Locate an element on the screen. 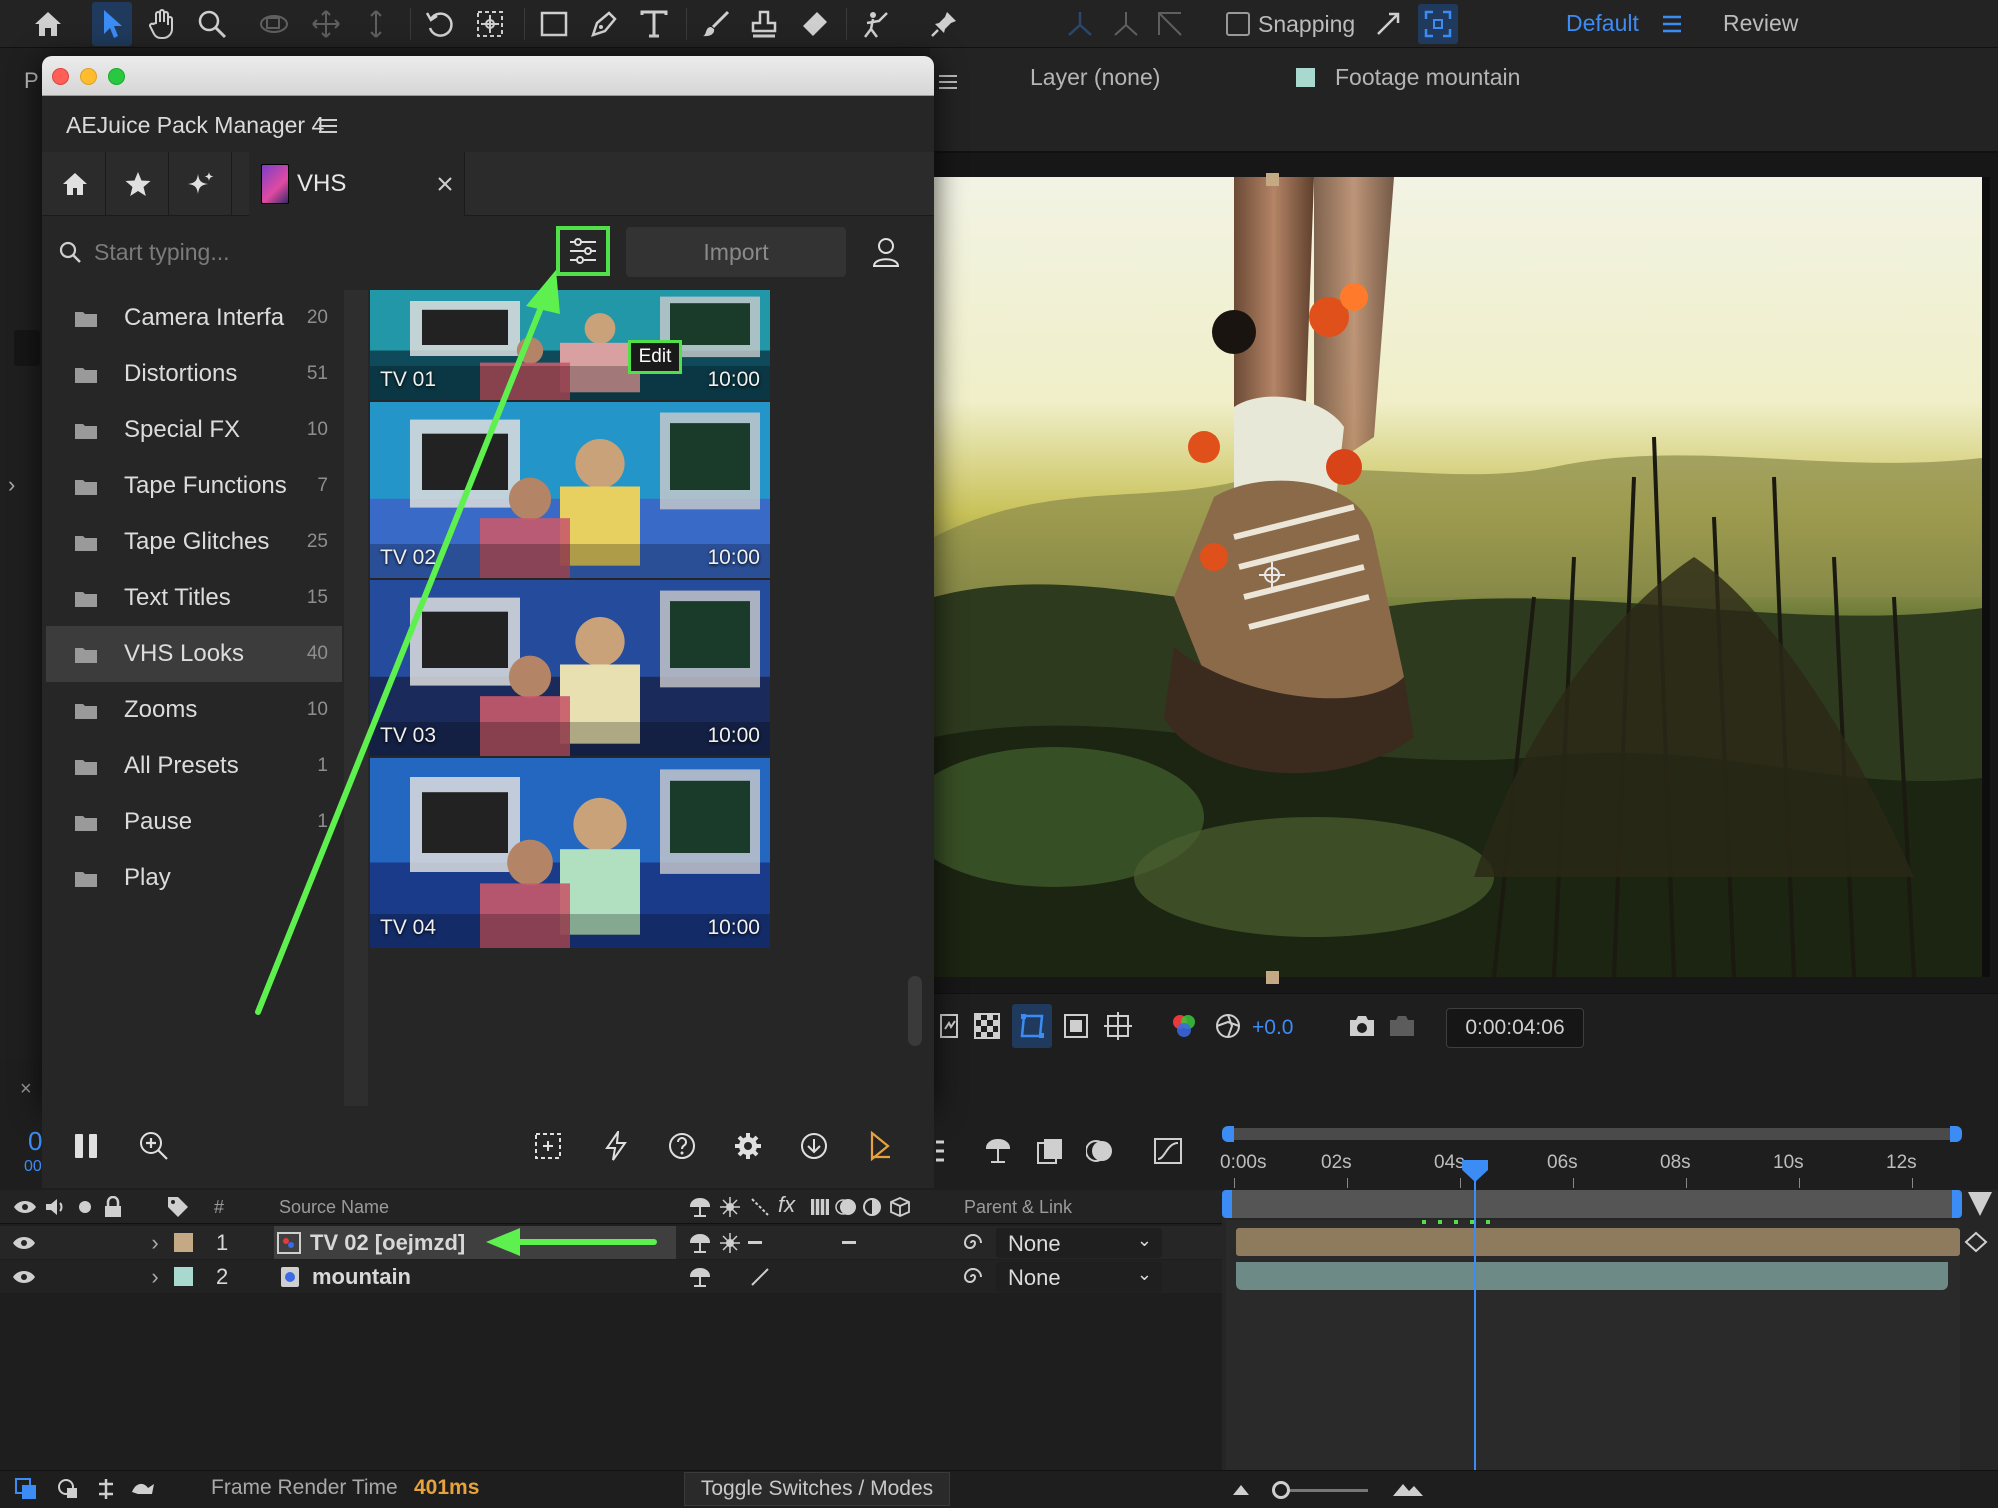 This screenshot has width=1998, height=1508. grid-scrollbar-thumb is located at coordinates (915, 1011).